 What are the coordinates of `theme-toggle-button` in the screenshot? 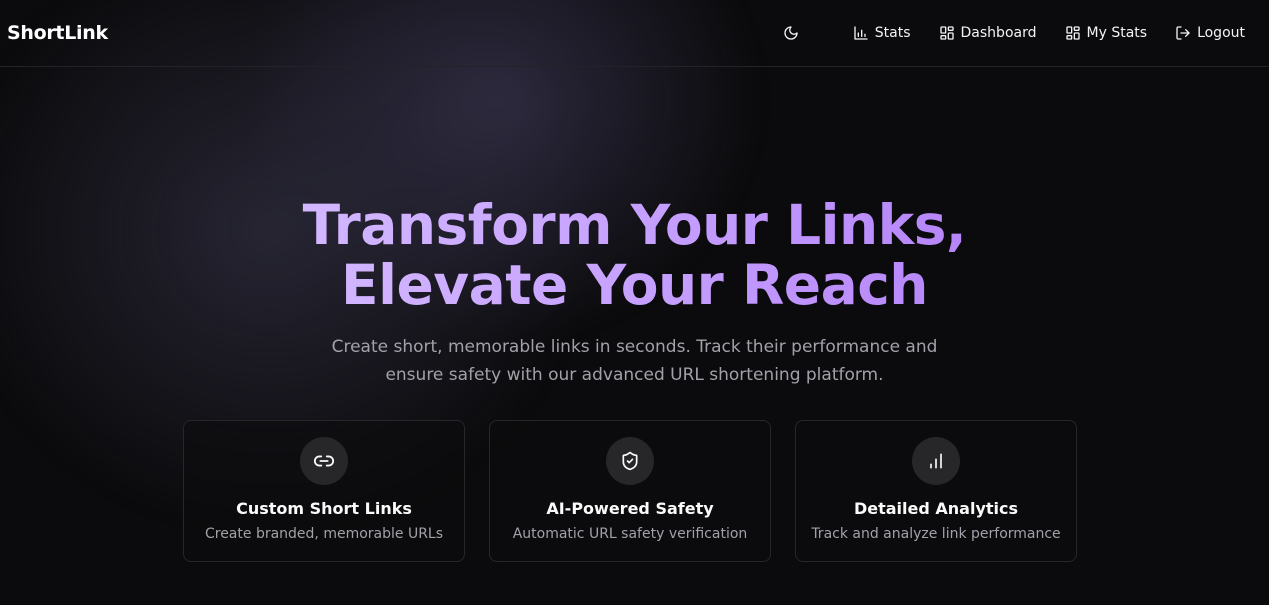 It's located at (791, 33).